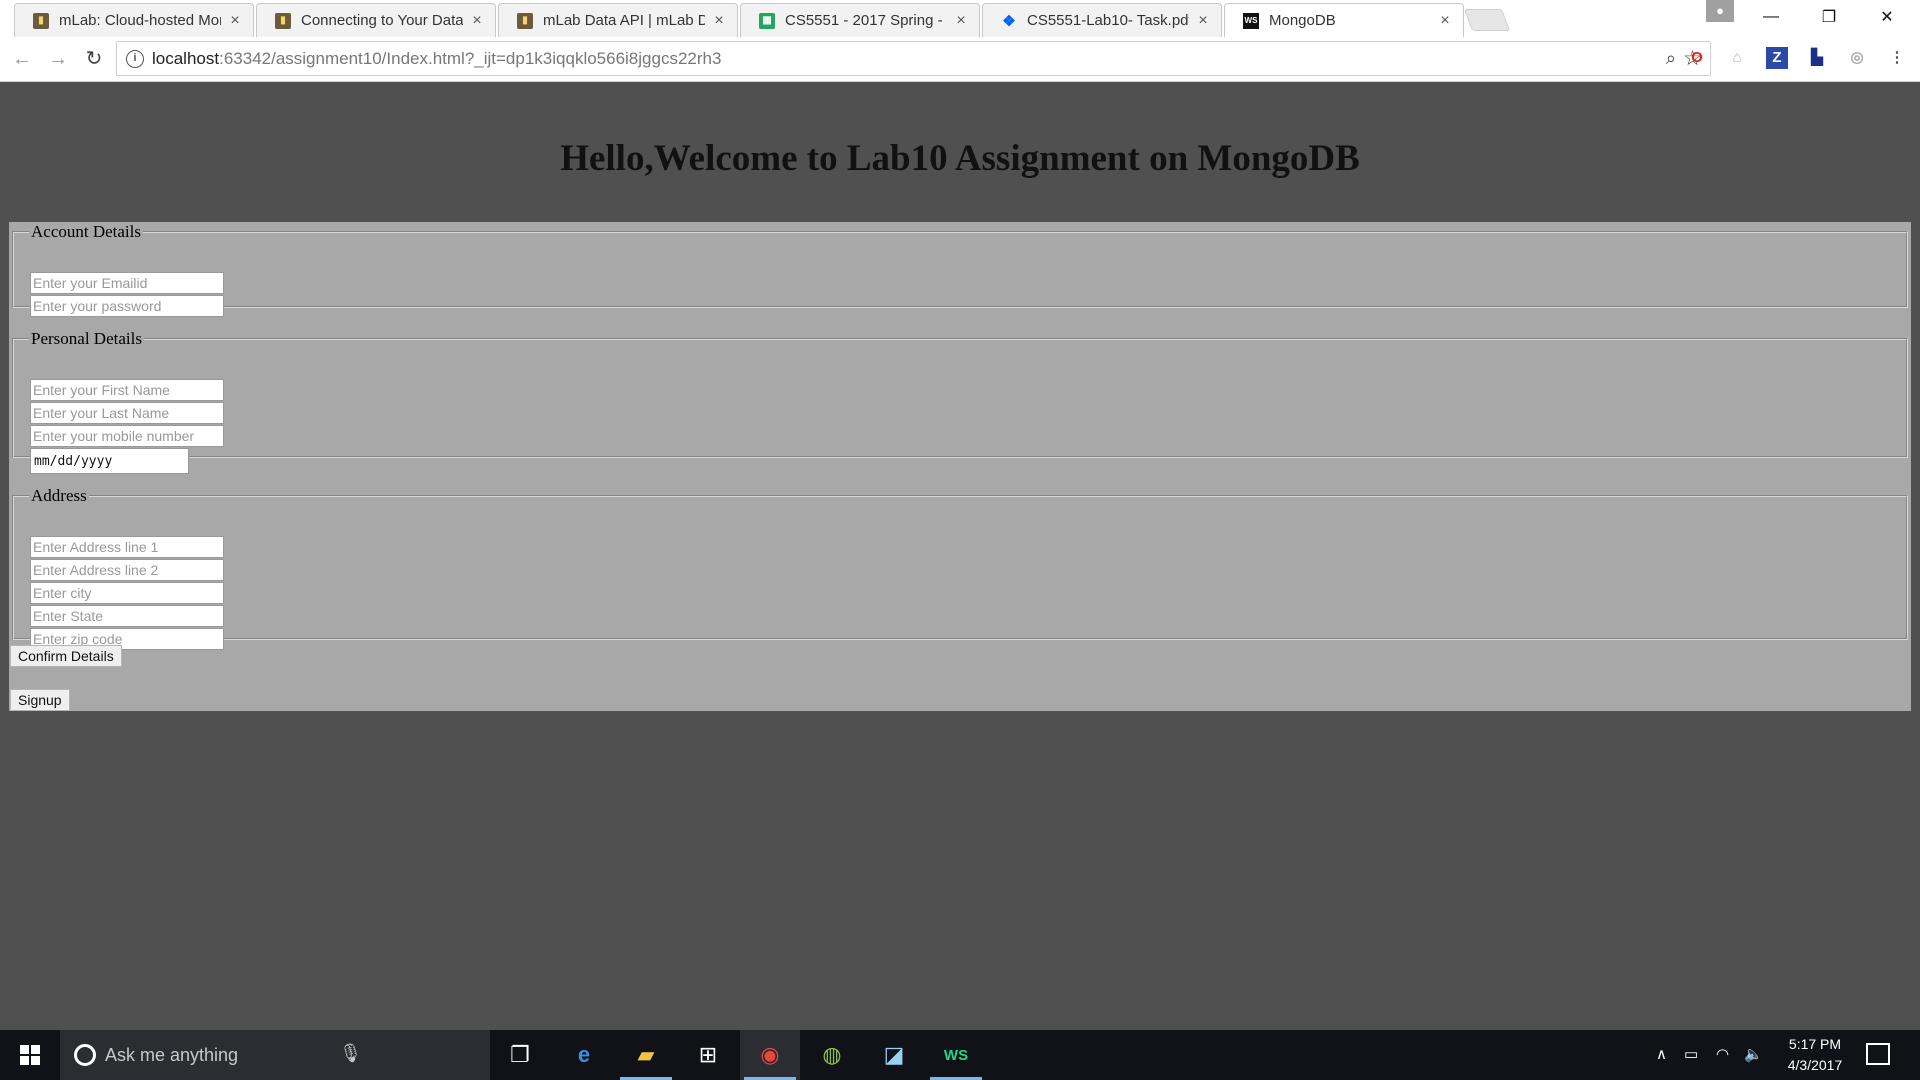 The height and width of the screenshot is (1080, 1920). I want to click on wifi-icon: ◠, so click(1722, 1054).